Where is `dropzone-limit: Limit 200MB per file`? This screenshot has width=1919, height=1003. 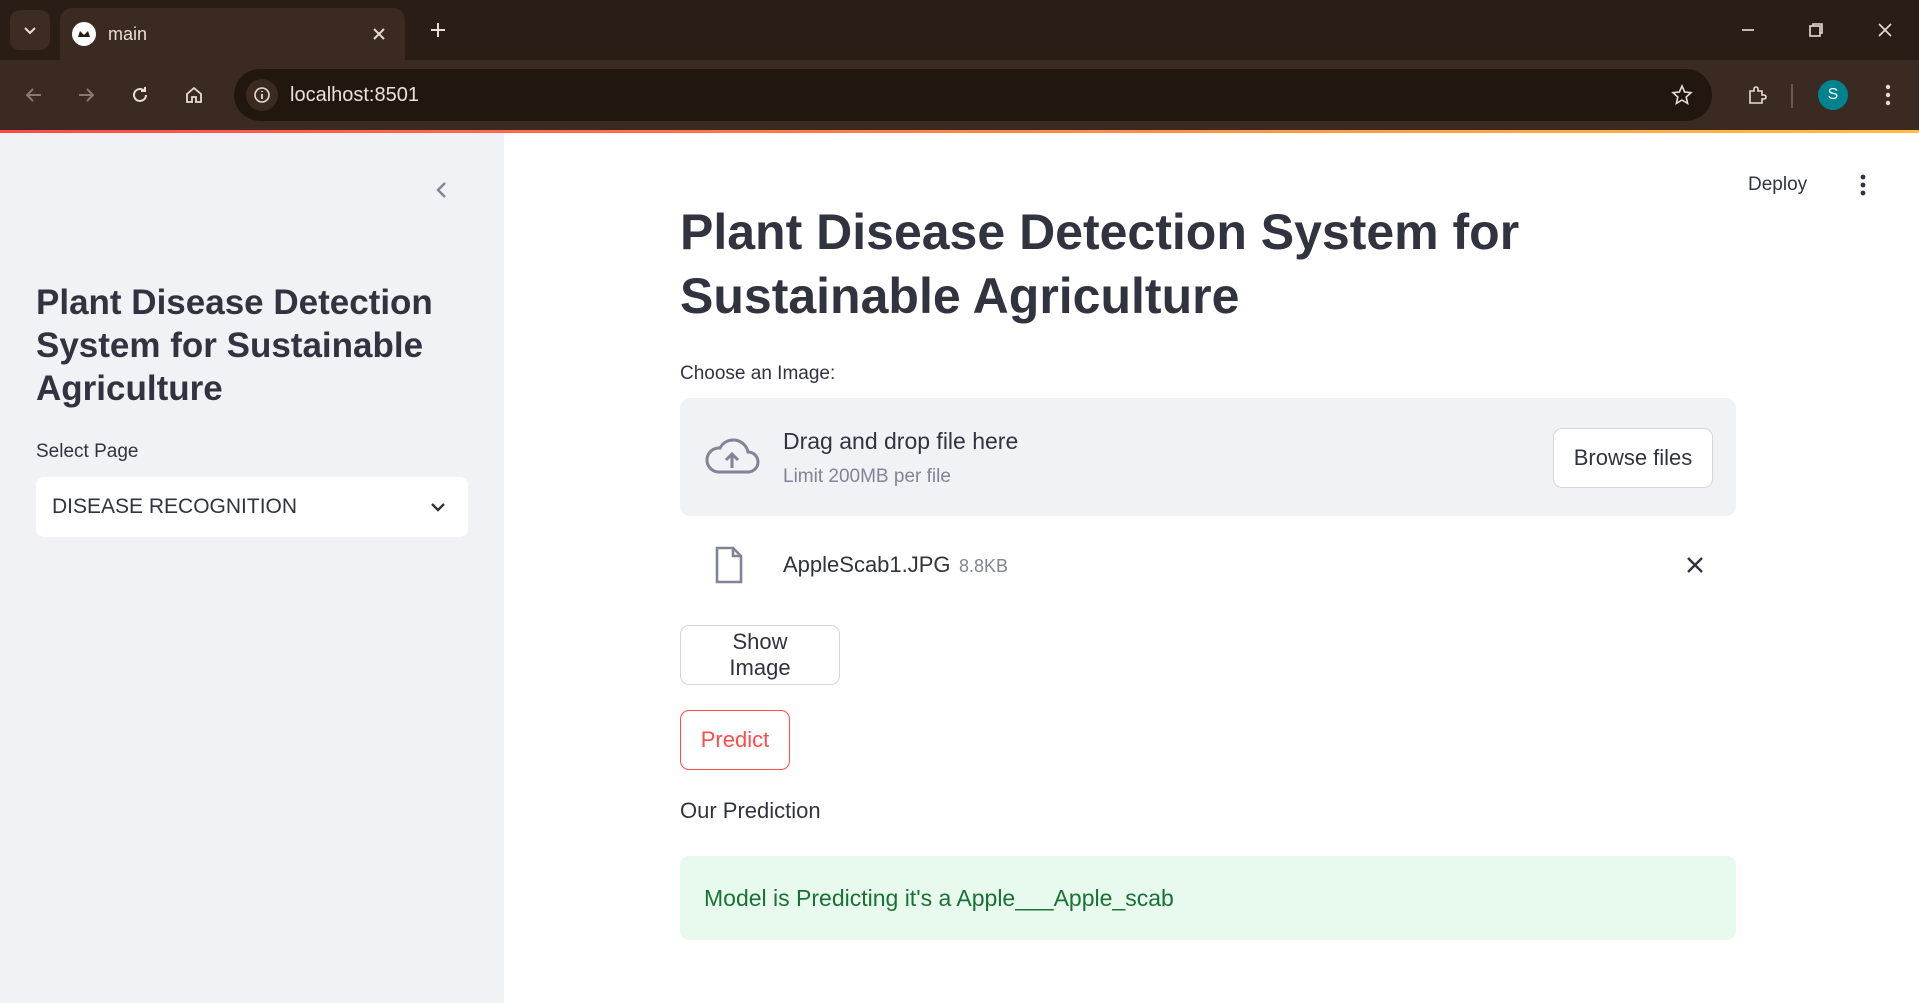 dropzone-limit: Limit 200MB per file is located at coordinates (867, 476).